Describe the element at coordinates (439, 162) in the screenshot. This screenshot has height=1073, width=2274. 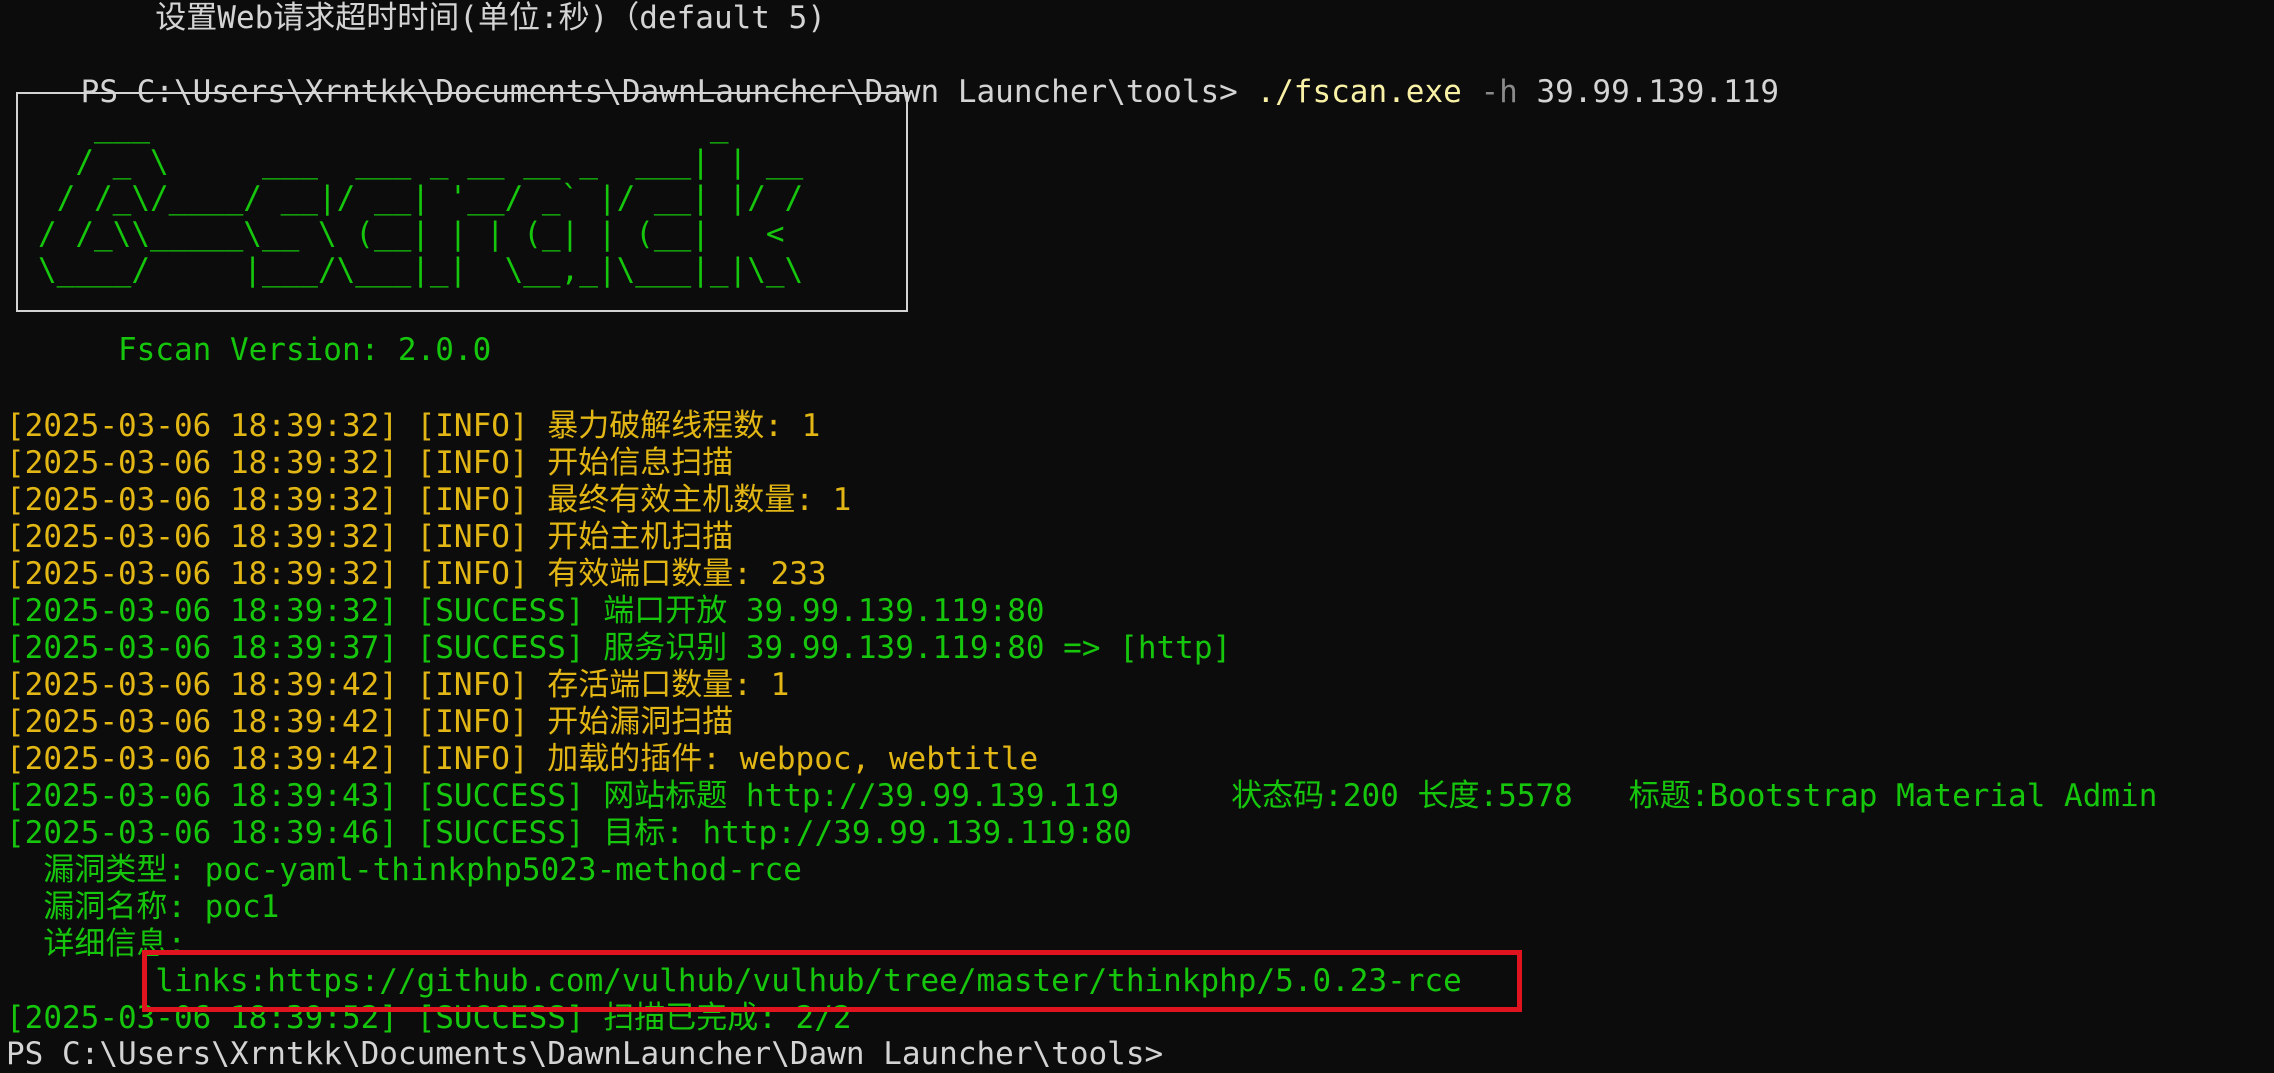
I see `banner-line: / _ \ ___ ___ _ __ __ _ ___| | __` at that location.